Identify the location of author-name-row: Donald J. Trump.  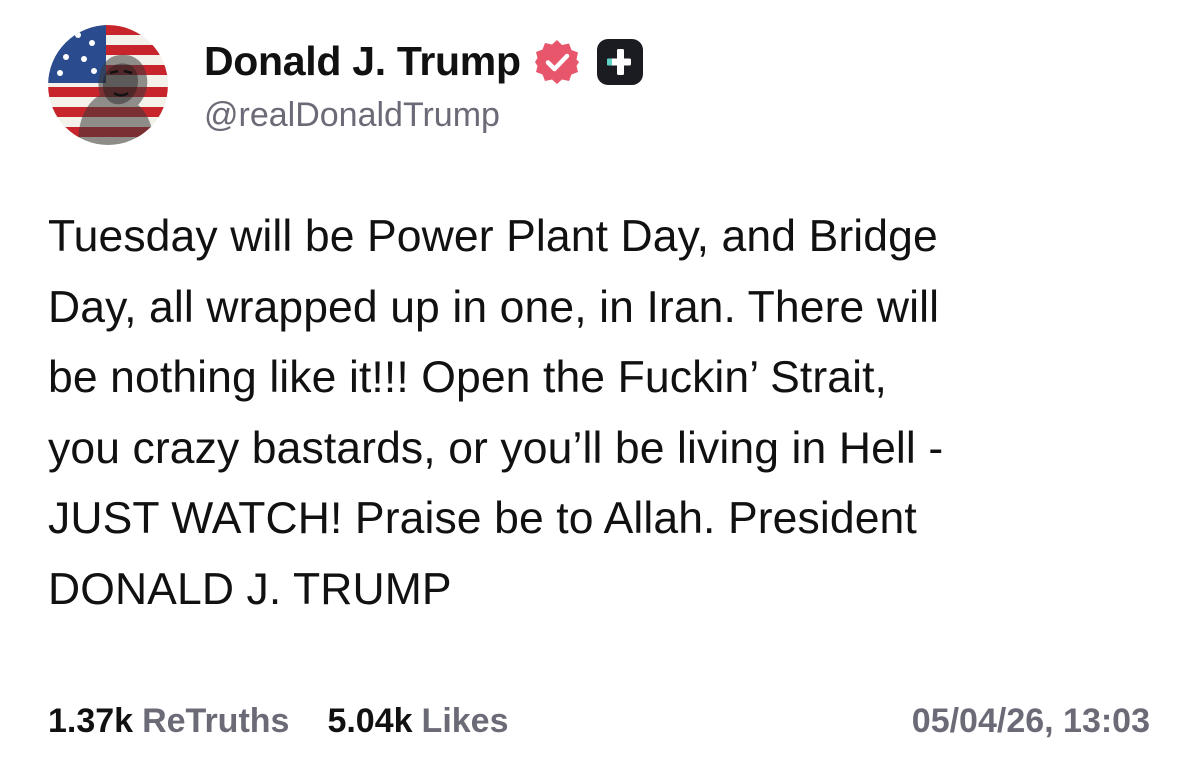
(424, 62).